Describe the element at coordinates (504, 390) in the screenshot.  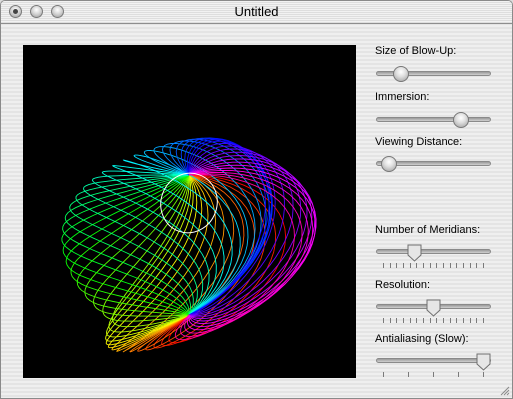
I see `resize-grip-icon` at that location.